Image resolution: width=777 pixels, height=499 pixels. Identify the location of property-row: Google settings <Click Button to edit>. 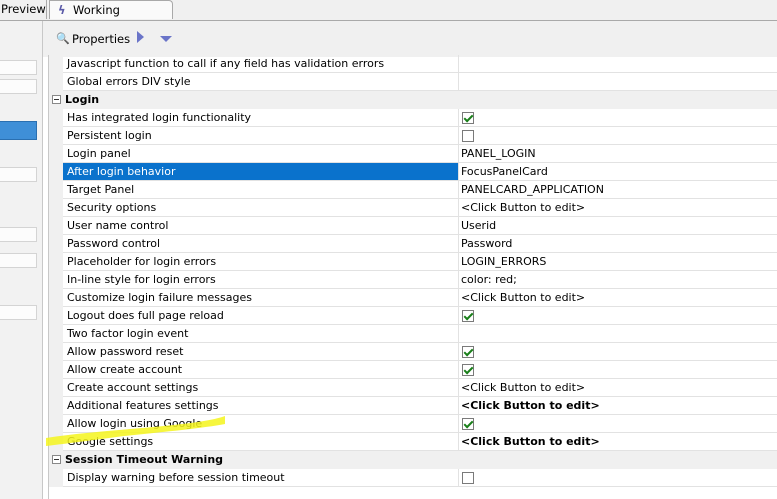
(413, 442).